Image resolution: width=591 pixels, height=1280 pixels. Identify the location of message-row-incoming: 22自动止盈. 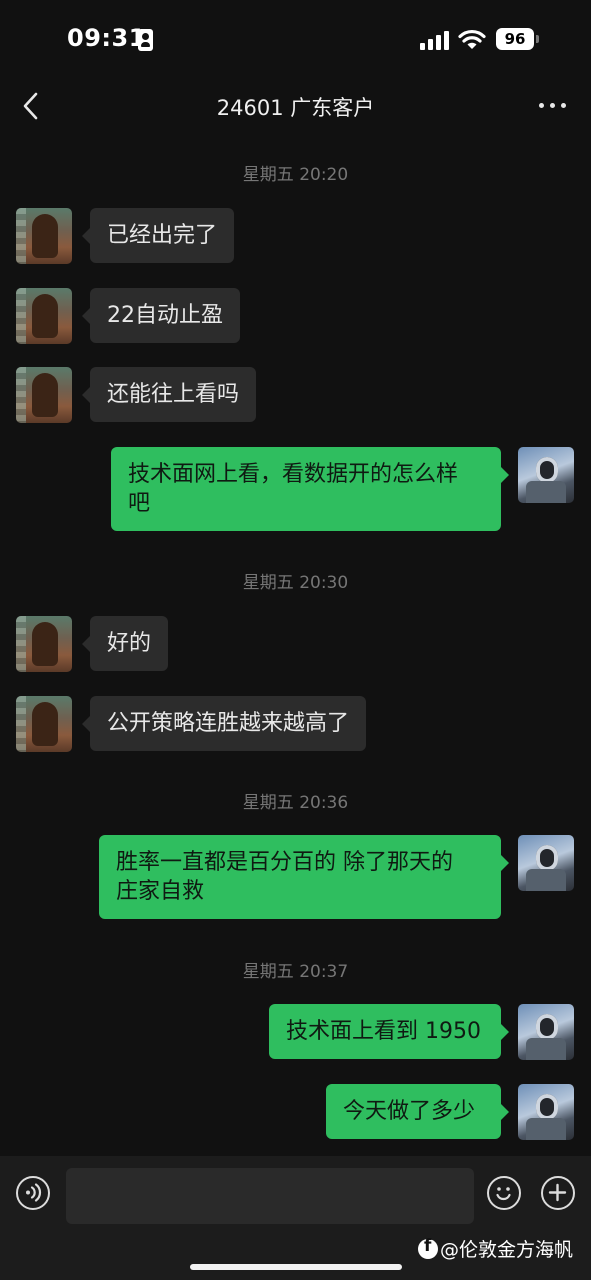
(295, 316).